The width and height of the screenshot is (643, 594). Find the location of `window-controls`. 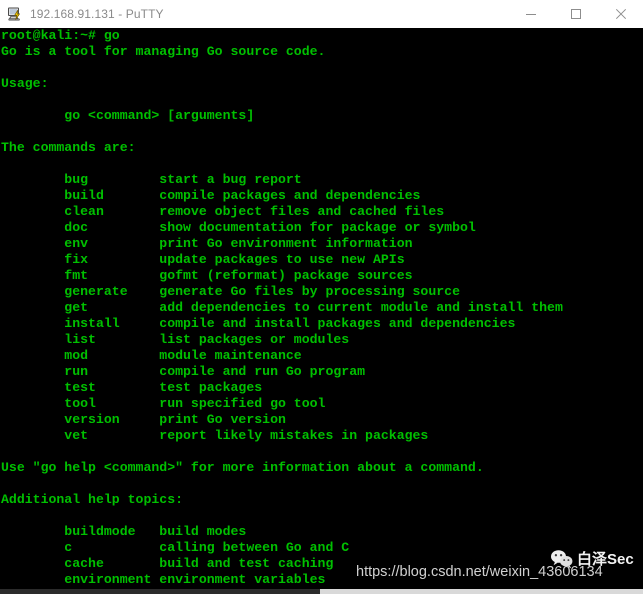

window-controls is located at coordinates (575, 14).